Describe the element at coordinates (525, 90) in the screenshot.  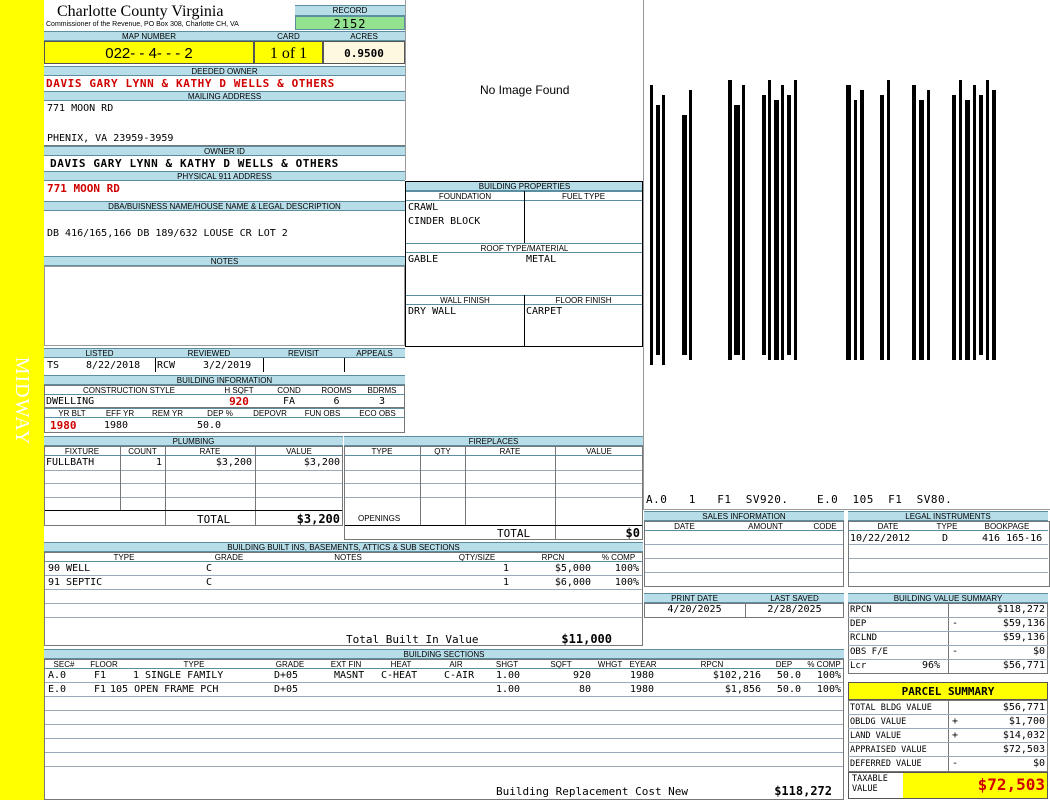
I see `no-image-text: No Image Found` at that location.